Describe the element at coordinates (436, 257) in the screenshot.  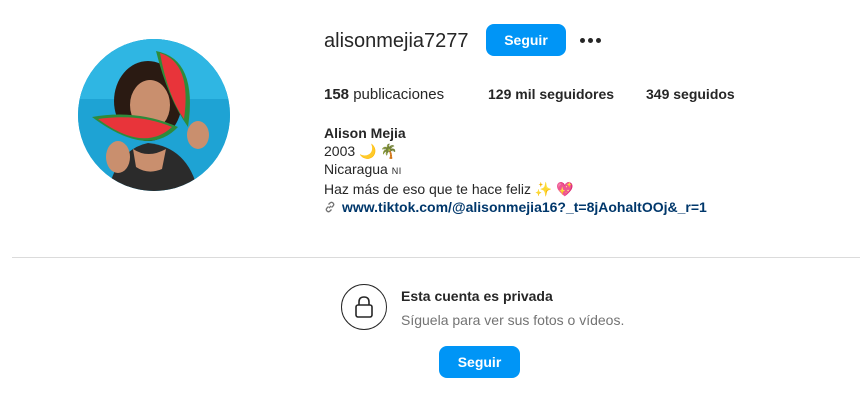
I see `section-divider` at that location.